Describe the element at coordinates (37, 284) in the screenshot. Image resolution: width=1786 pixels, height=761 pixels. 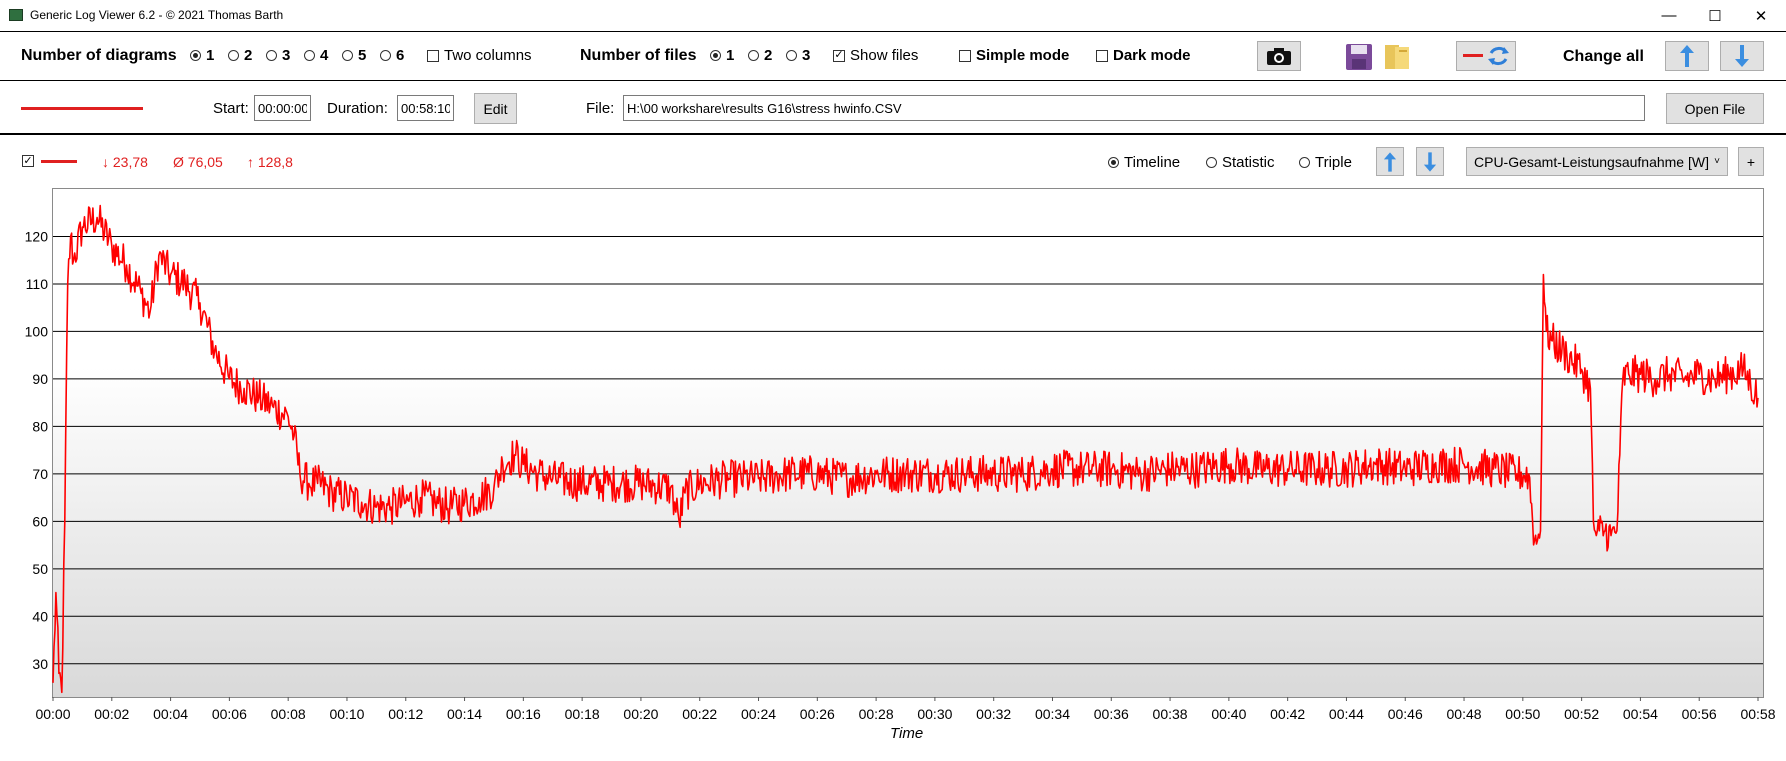
I see `y-tick-label: 110` at that location.